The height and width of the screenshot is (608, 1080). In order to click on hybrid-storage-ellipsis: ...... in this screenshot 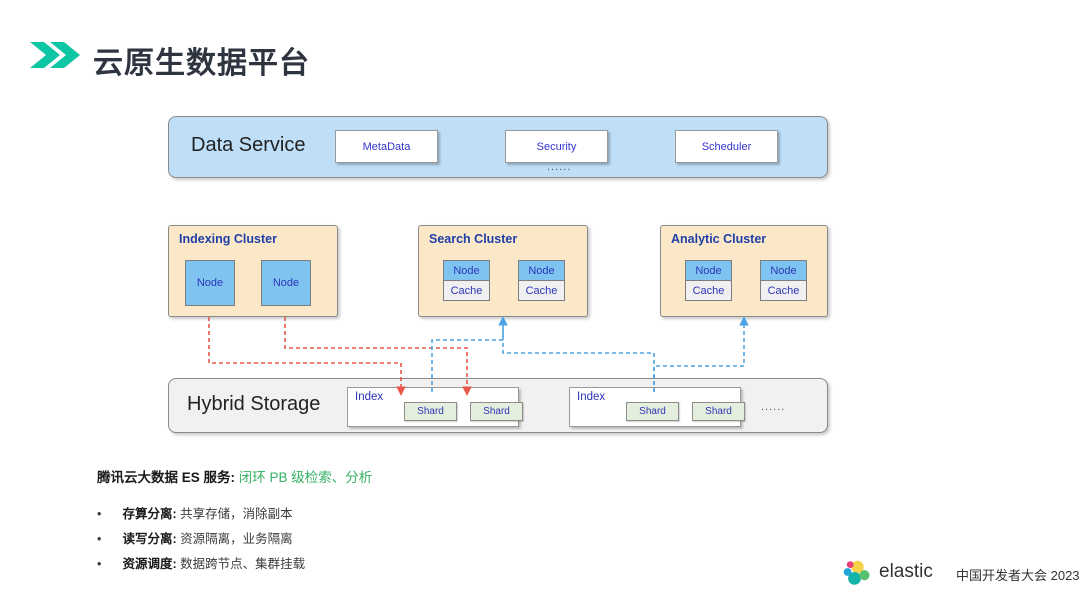, I will do `click(773, 407)`.